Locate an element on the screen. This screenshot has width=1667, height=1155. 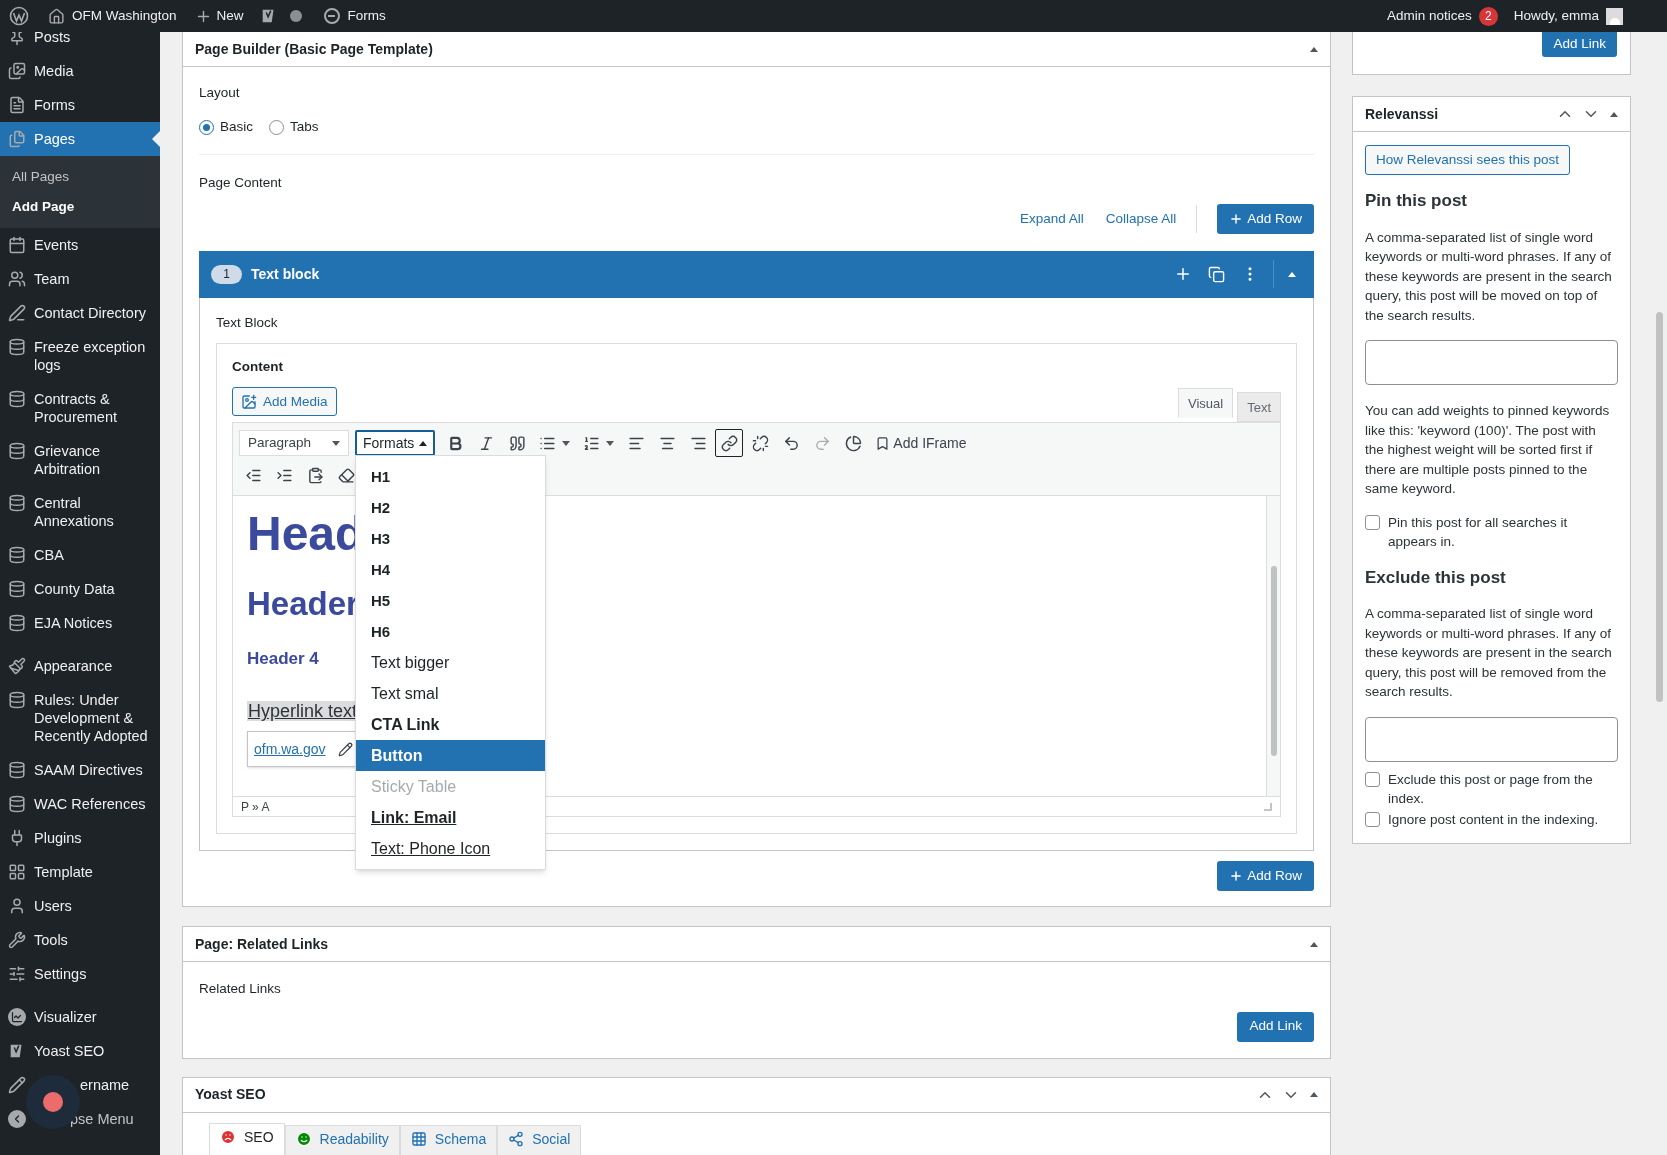
field-label: Text Block is located at coordinates (247, 322).